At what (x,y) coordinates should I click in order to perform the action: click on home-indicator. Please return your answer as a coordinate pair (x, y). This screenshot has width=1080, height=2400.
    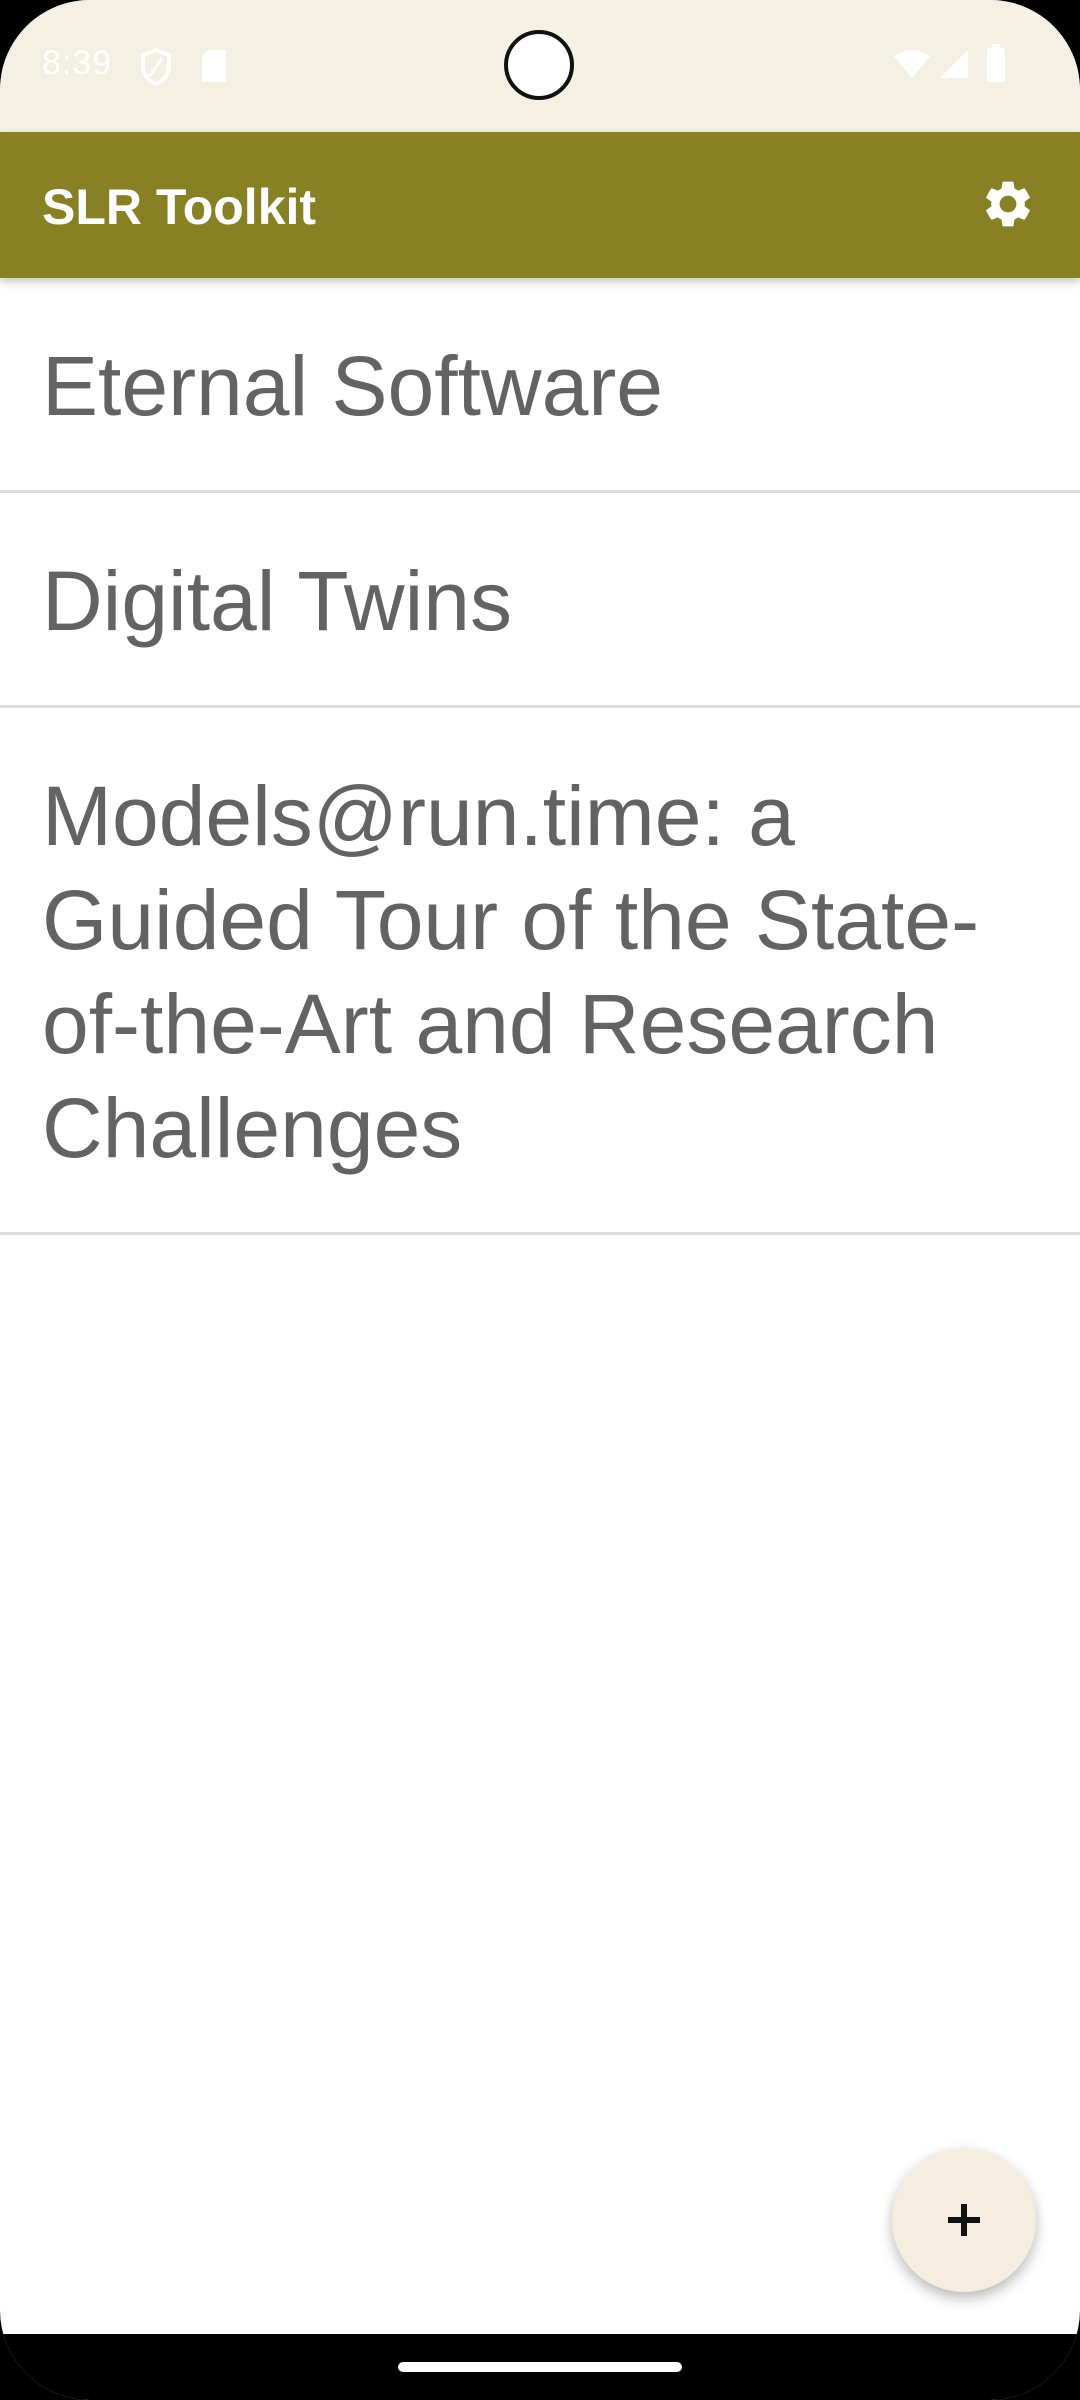
    Looking at the image, I should click on (540, 2367).